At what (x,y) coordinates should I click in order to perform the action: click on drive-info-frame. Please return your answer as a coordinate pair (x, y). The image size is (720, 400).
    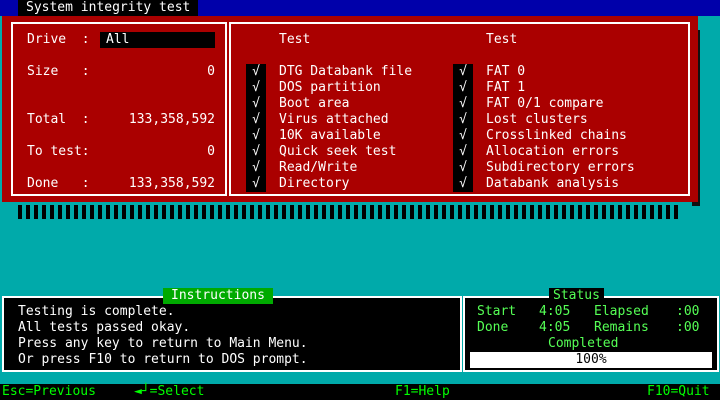
    Looking at the image, I should click on (119, 109).